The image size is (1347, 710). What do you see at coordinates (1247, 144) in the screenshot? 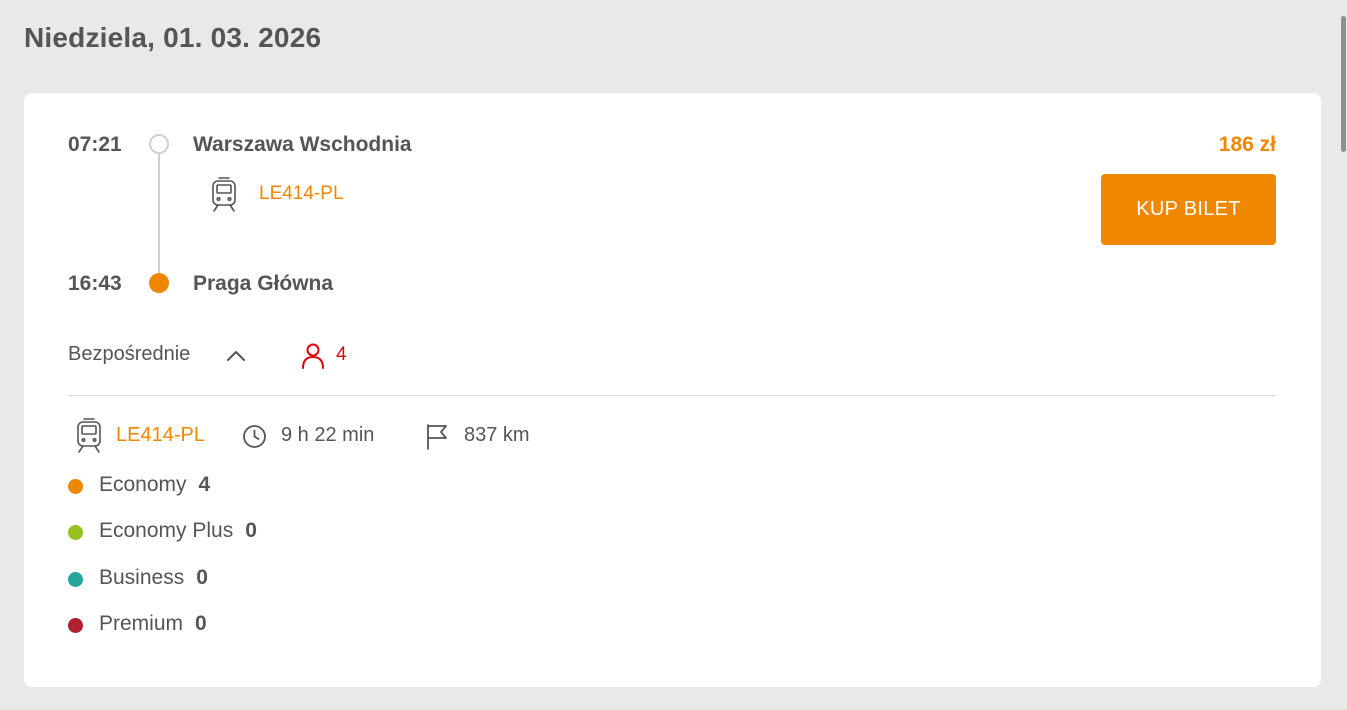
I see `ticket-price: 186 zł` at bounding box center [1247, 144].